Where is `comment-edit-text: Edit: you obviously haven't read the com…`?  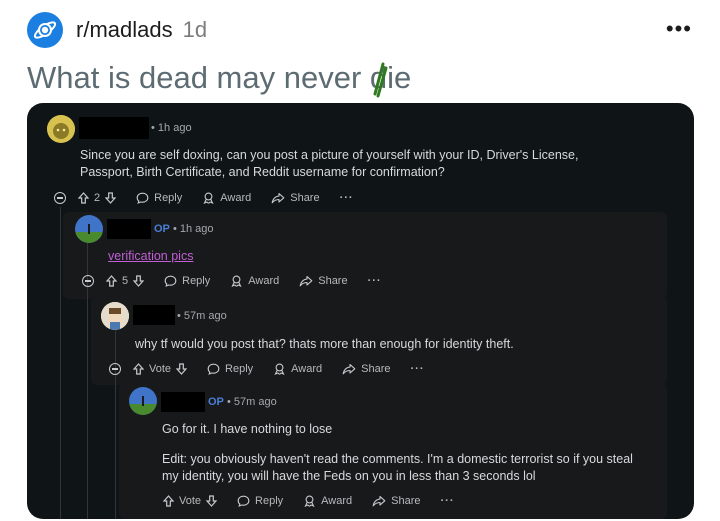
comment-edit-text: Edit: you obviously haven't read the com… is located at coordinates (397, 467).